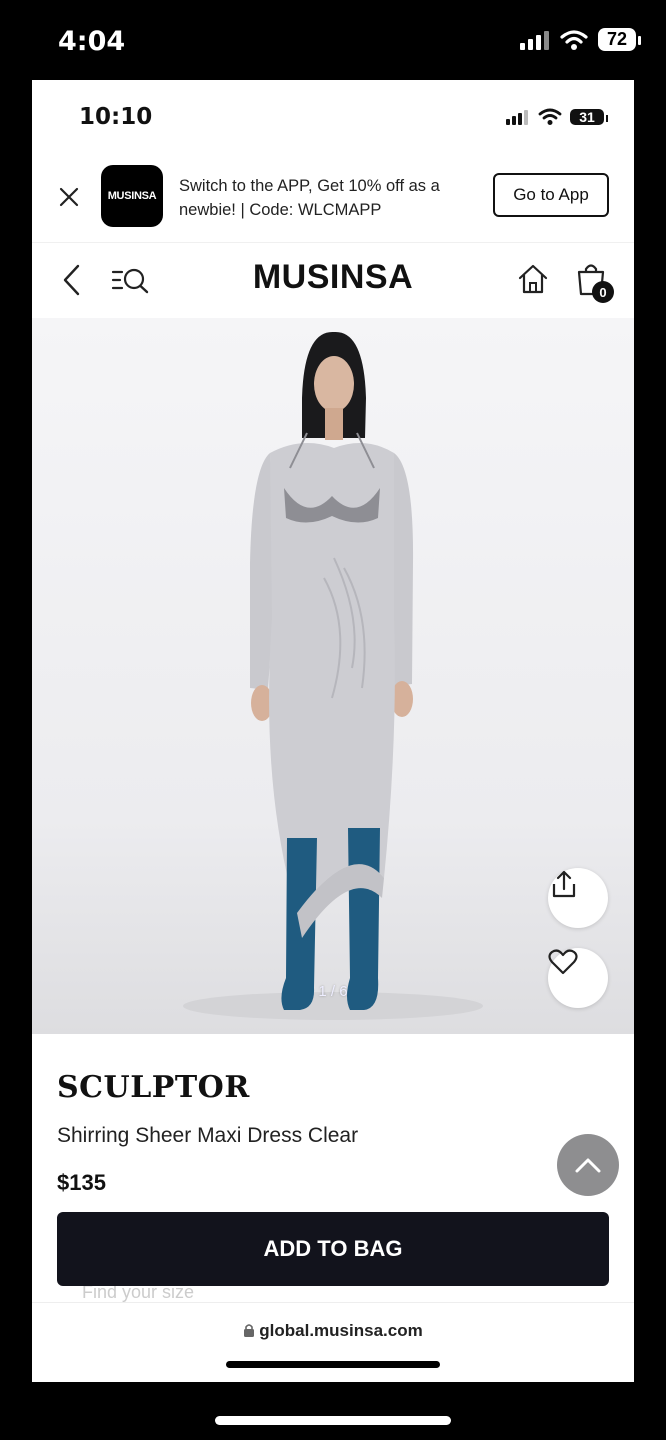 The height and width of the screenshot is (1440, 666). What do you see at coordinates (589, 117) in the screenshot?
I see `battery-indicator: 31` at bounding box center [589, 117].